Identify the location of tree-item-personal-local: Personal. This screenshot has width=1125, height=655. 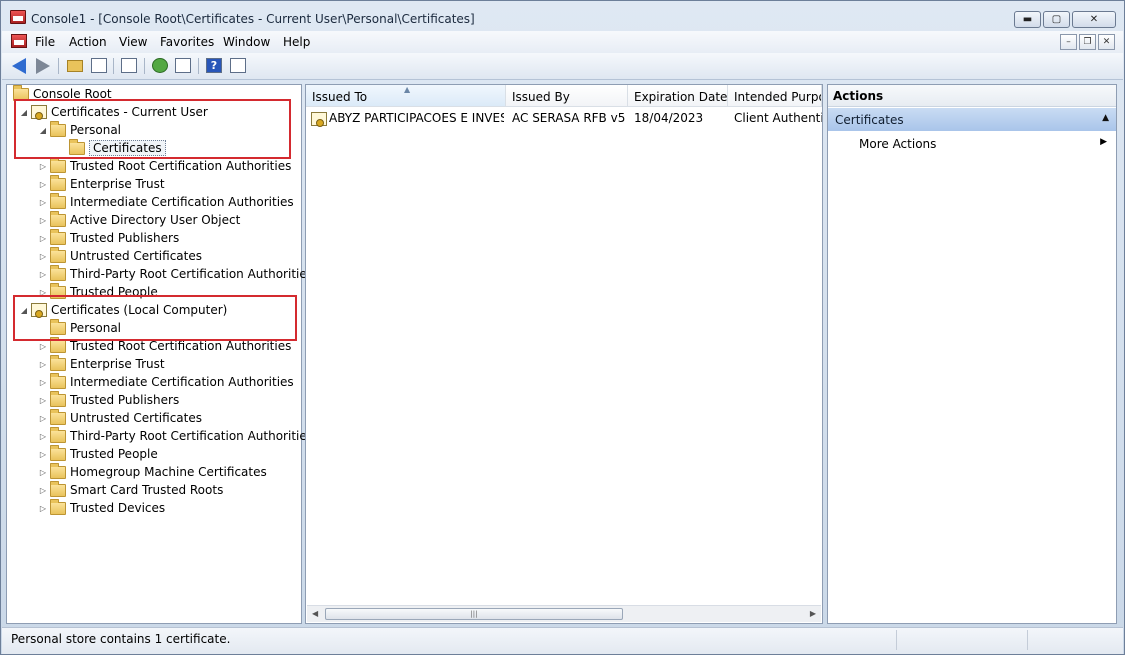
(85, 327).